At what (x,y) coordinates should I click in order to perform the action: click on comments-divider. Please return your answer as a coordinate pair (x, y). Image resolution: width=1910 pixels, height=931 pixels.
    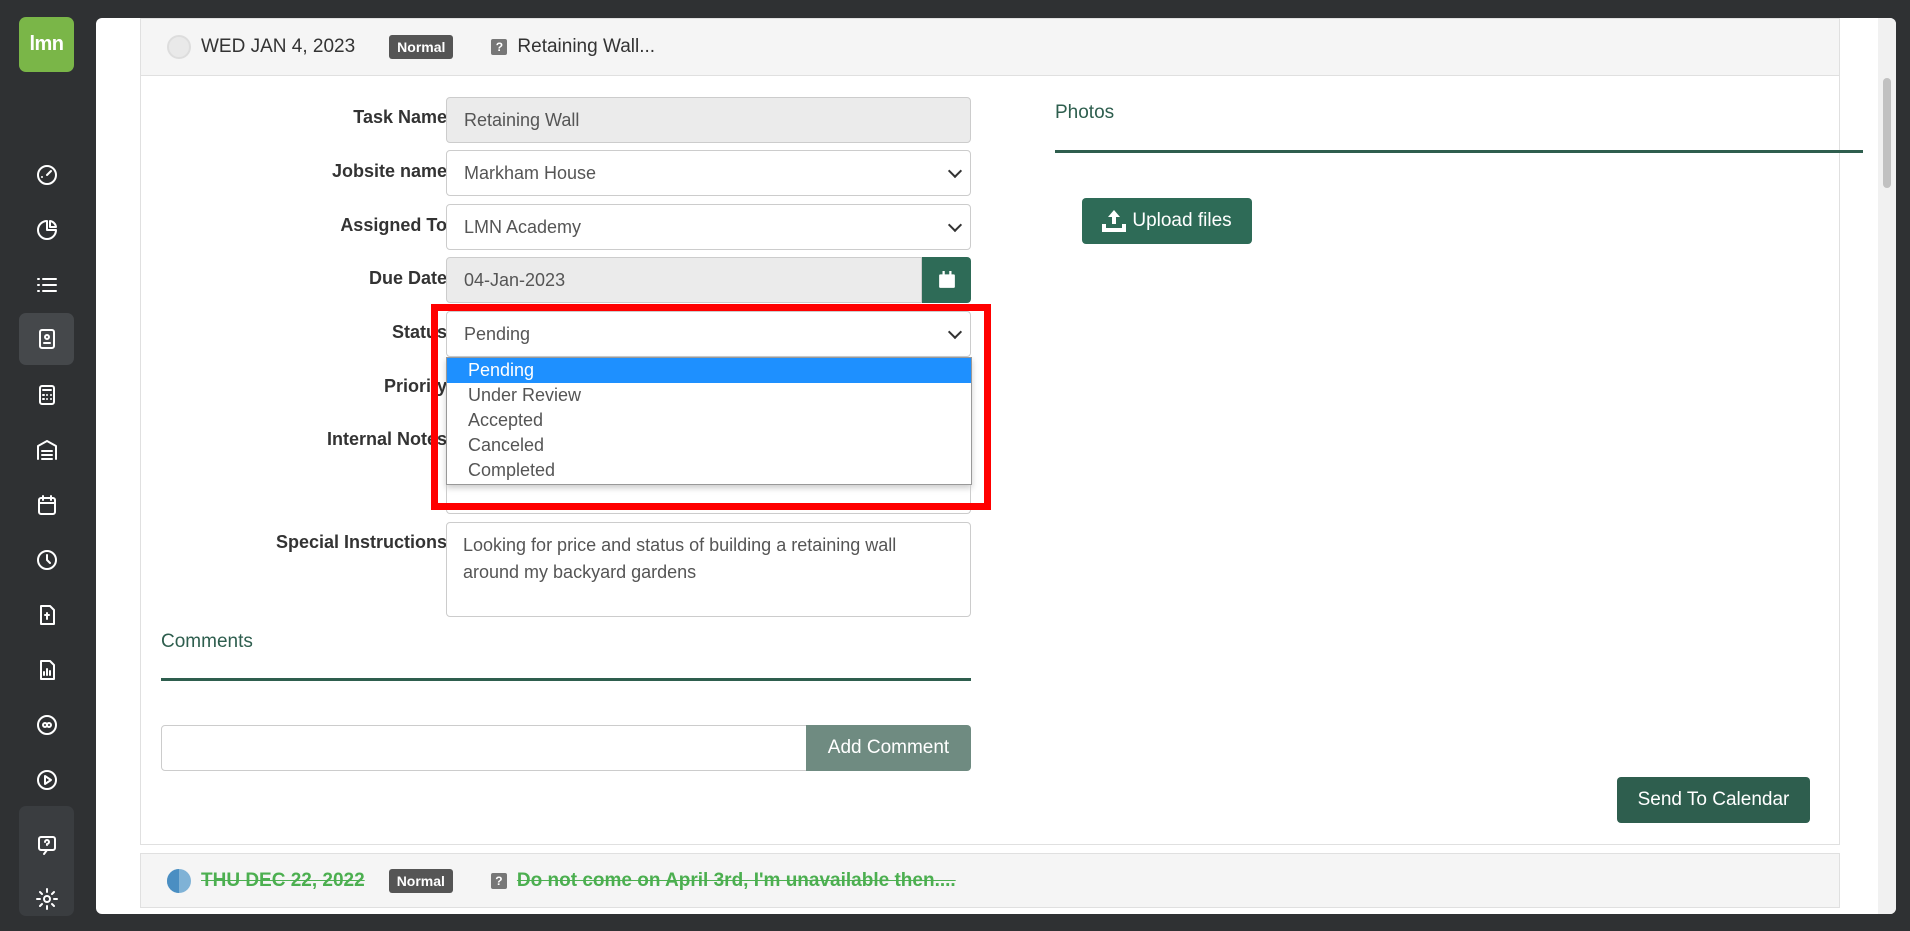
    Looking at the image, I should click on (566, 679).